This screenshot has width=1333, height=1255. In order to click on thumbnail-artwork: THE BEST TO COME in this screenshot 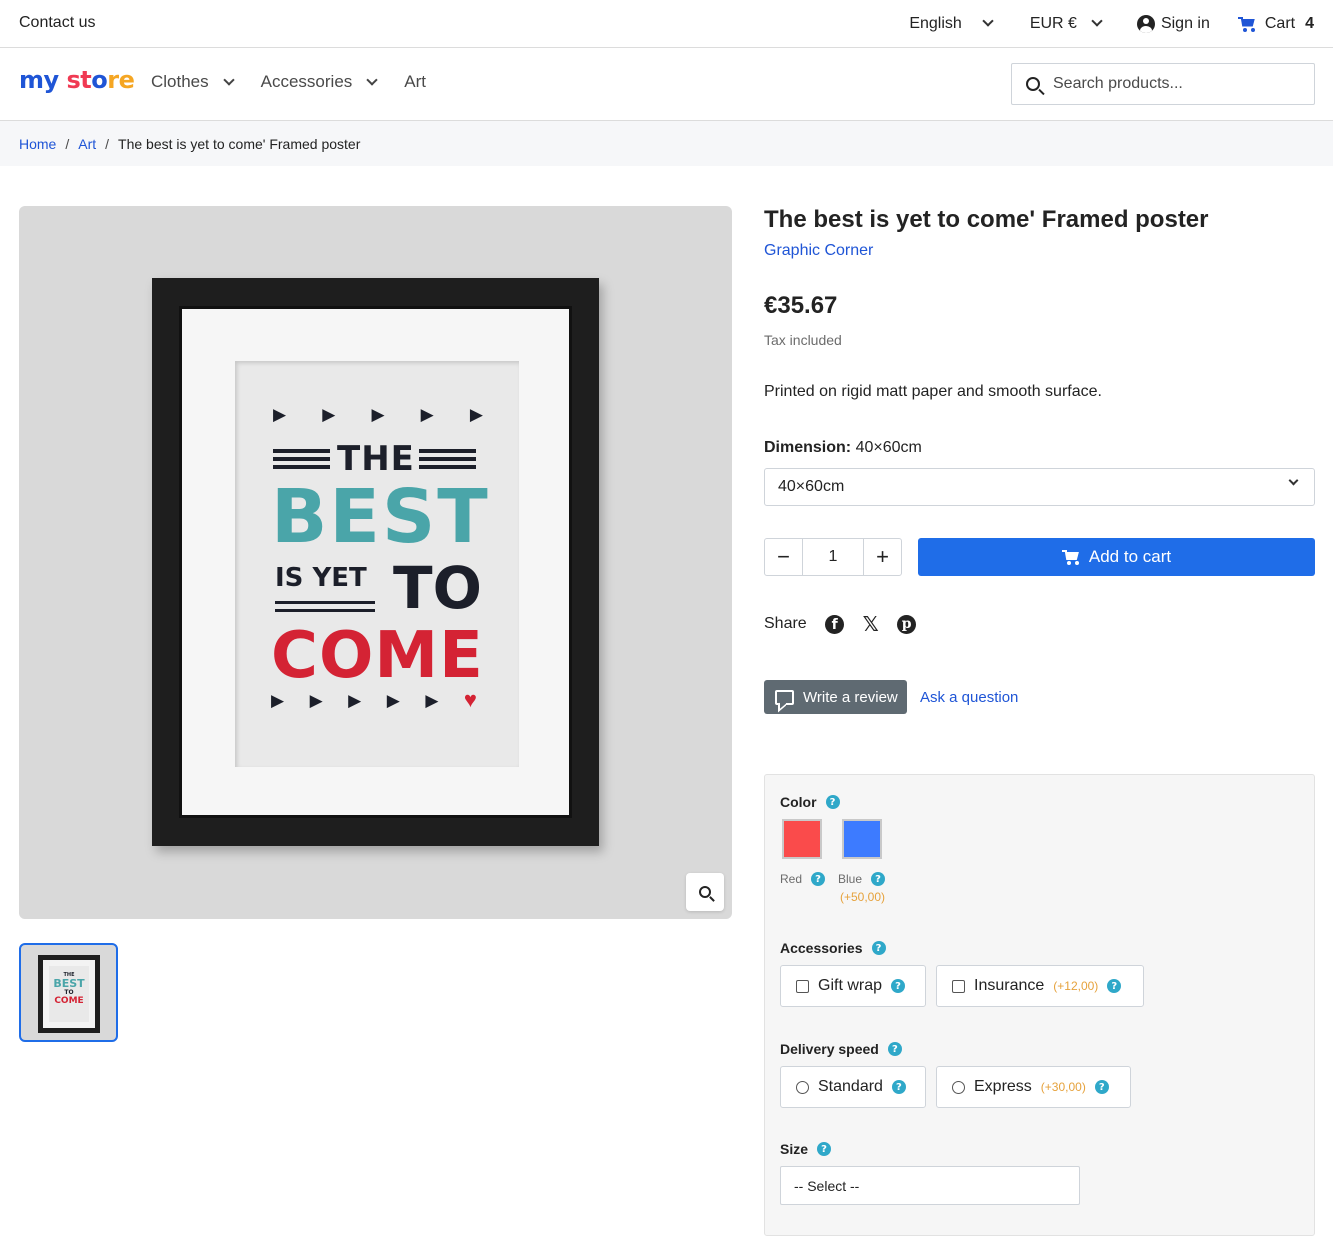, I will do `click(69, 994)`.